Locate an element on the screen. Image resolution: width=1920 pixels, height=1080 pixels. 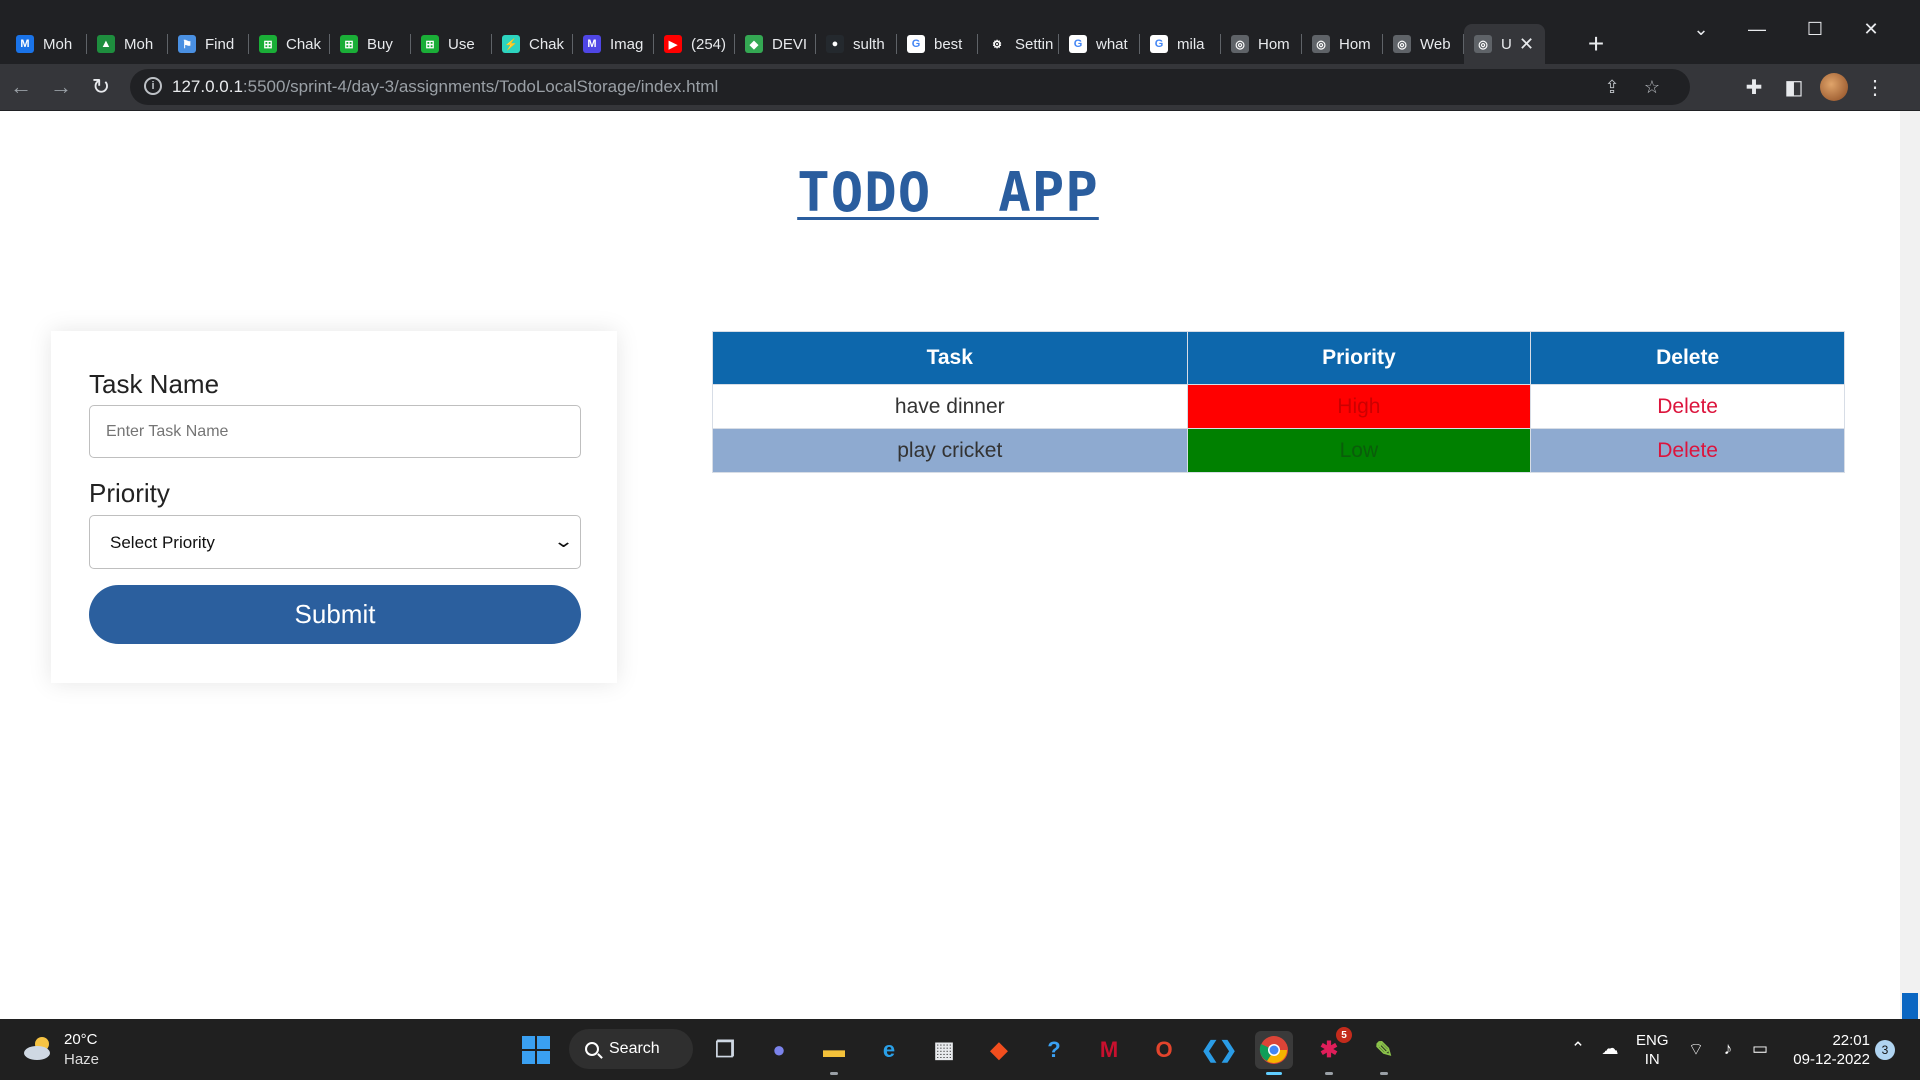
browser-tab: ◆ DEVI is located at coordinates (775, 44).